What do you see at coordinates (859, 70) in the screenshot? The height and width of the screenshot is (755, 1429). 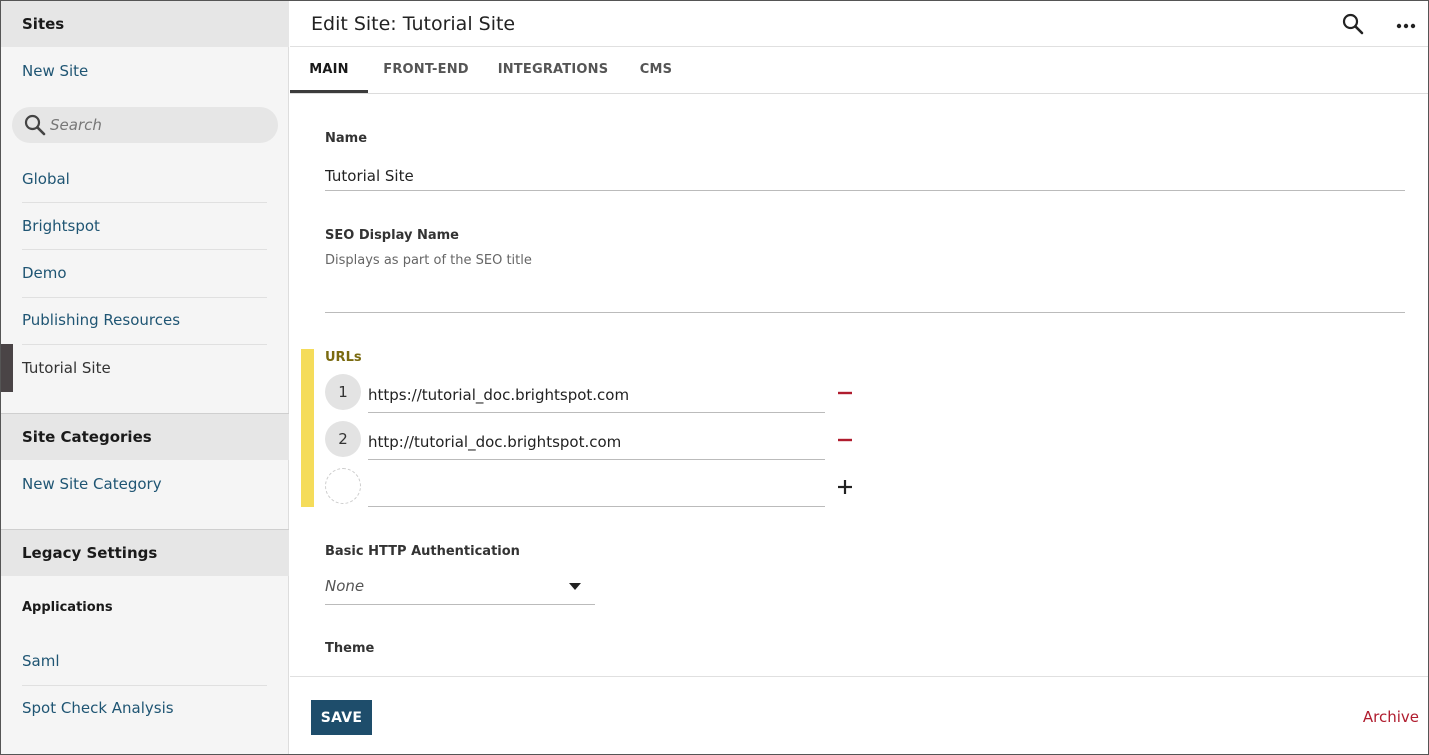 I see `tab-bar: MAIN FRONT-END INTEGRATIONS CMS` at bounding box center [859, 70].